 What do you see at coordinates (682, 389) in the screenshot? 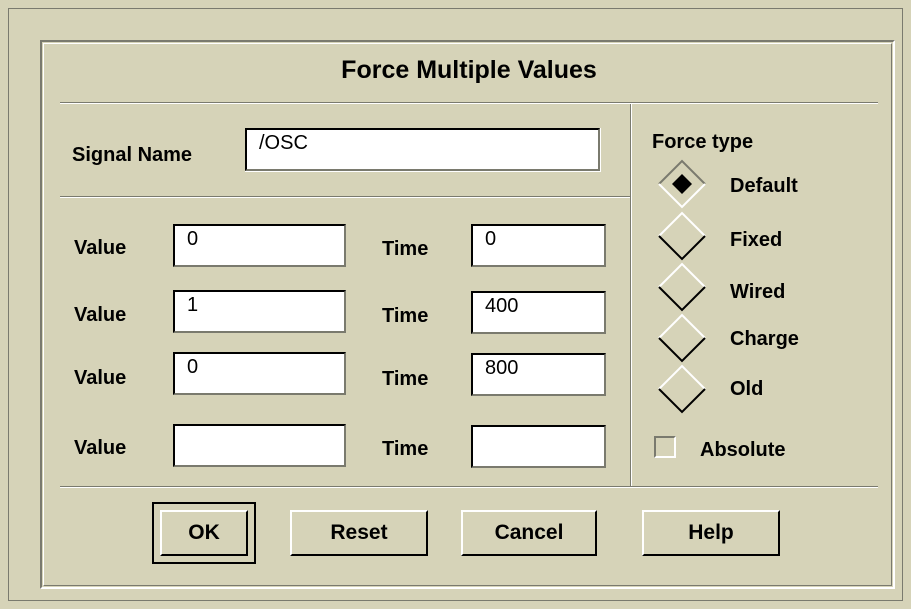
I see `radio-old` at bounding box center [682, 389].